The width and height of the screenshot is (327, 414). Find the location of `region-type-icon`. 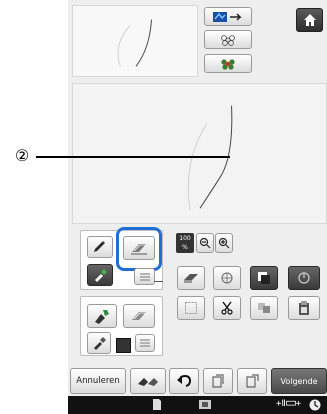

region-type-icon is located at coordinates (145, 343).